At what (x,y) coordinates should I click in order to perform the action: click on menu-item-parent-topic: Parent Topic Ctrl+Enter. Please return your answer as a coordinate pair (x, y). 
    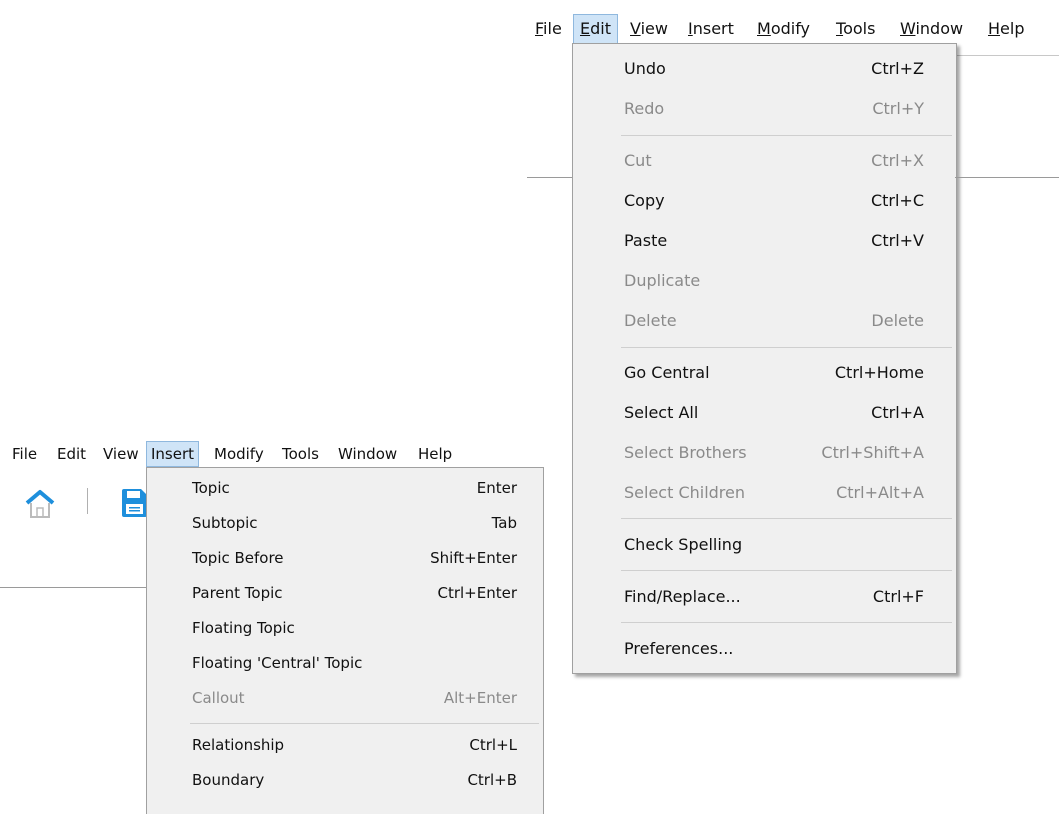
    Looking at the image, I should click on (345, 593).